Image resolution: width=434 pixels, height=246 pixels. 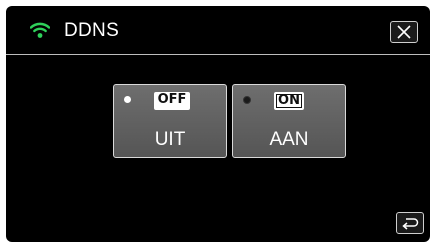 I want to click on off-option-label: UIT, so click(x=170, y=139).